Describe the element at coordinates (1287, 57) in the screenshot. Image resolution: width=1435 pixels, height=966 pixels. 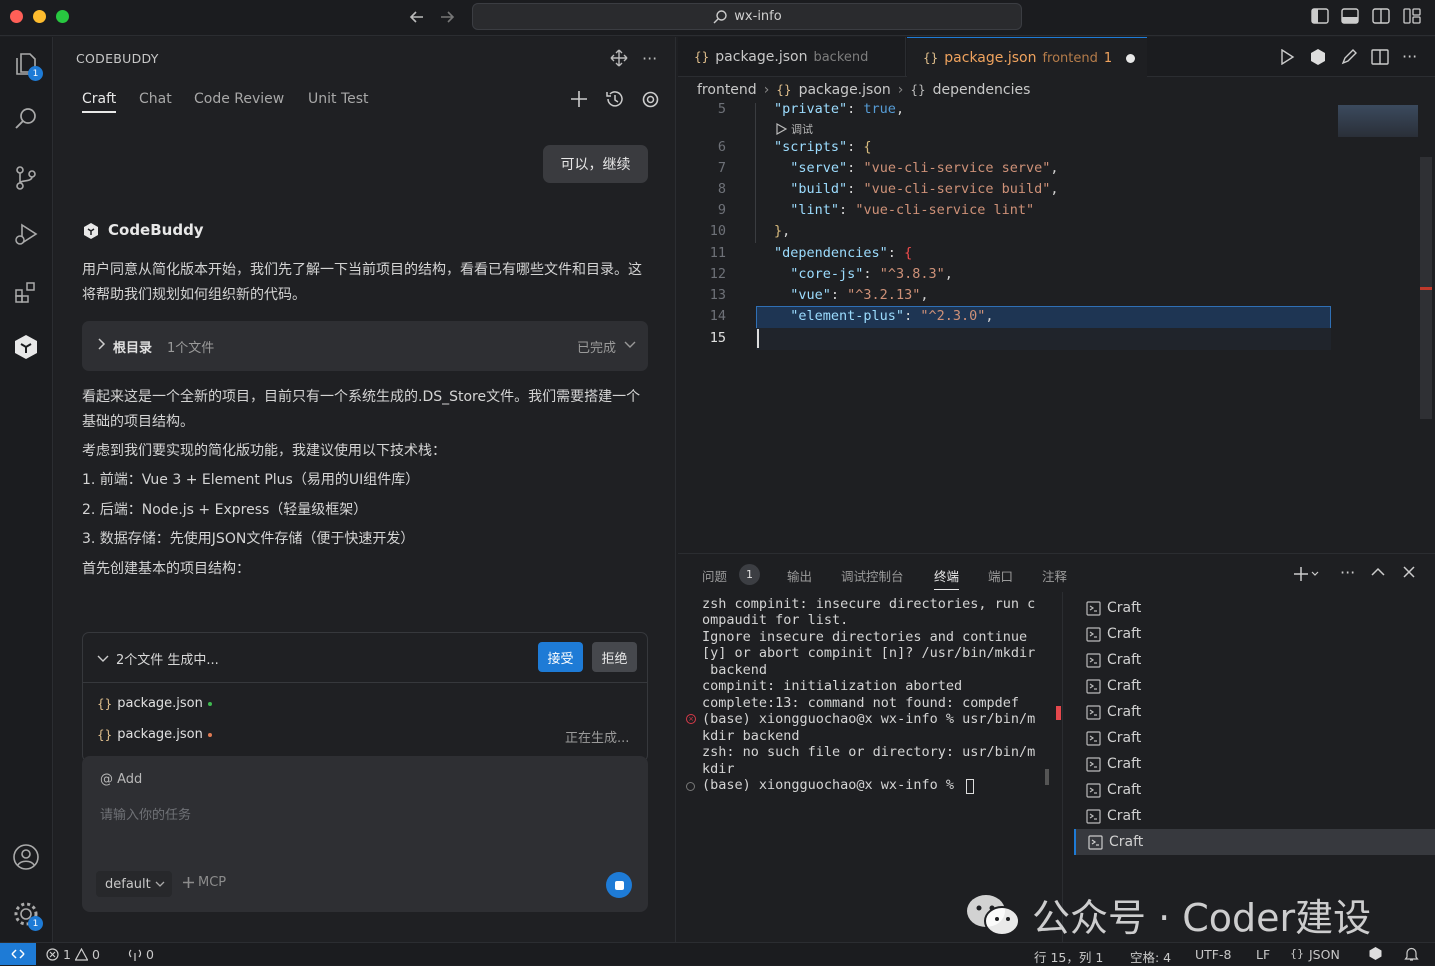
I see `run-icon` at that location.